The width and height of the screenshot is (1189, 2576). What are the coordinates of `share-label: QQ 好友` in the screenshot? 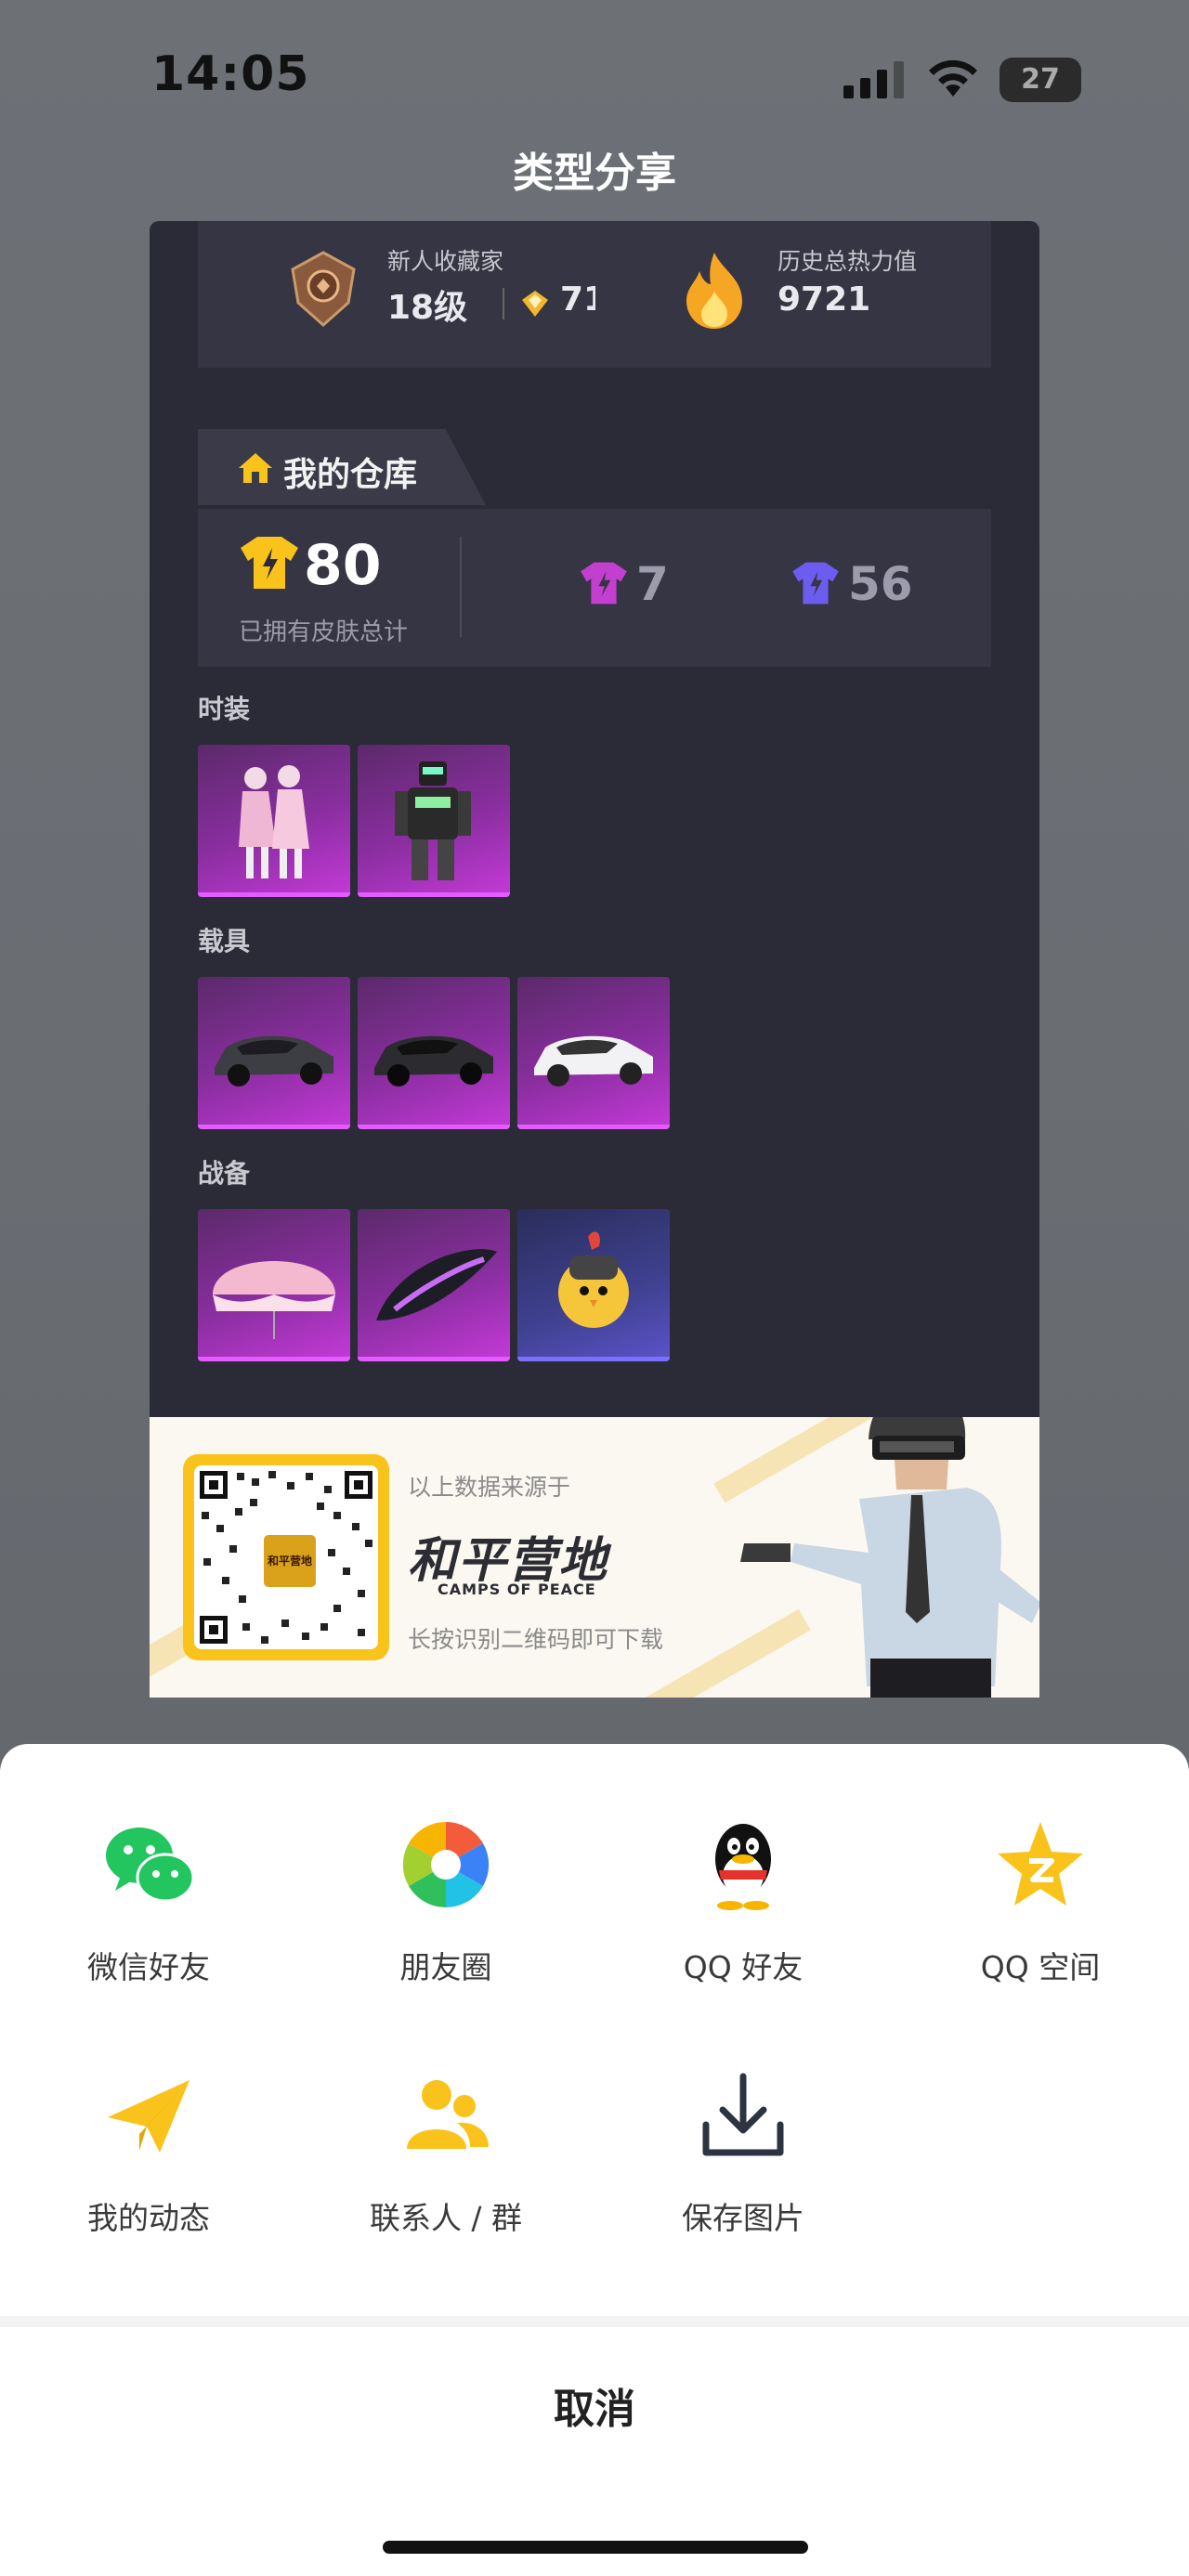 It's located at (743, 1967).